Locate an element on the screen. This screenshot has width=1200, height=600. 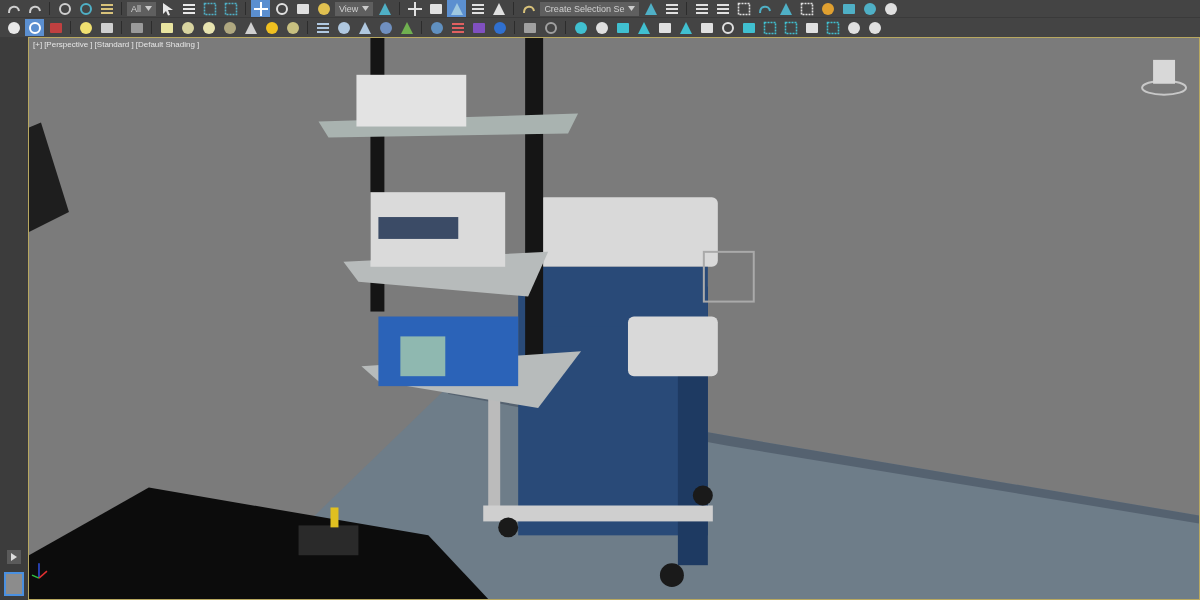
viewport-menu-label: [Default Shading ] is located at coordinates (167, 44).